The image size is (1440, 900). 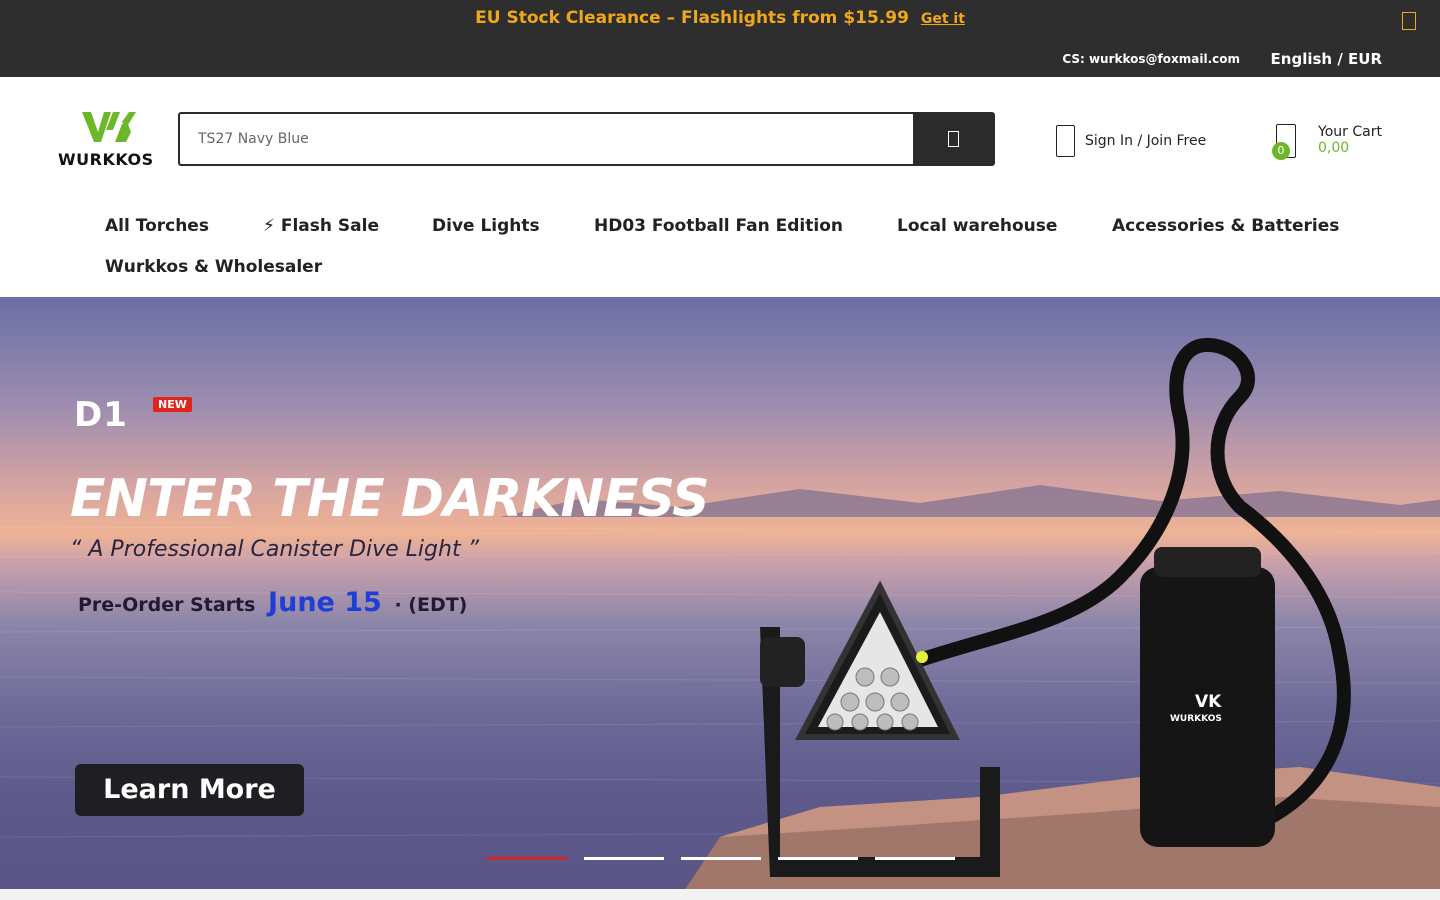 What do you see at coordinates (321, 226) in the screenshot?
I see `nav-item-flash-sale: ⚡ Flash Sale` at bounding box center [321, 226].